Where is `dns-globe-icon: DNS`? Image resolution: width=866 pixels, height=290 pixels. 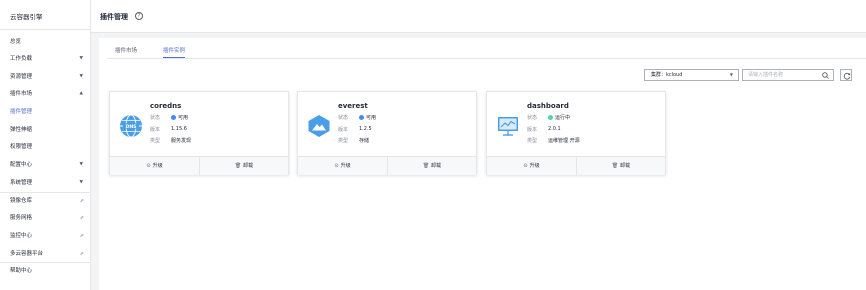
dns-globe-icon: DNS is located at coordinates (131, 126).